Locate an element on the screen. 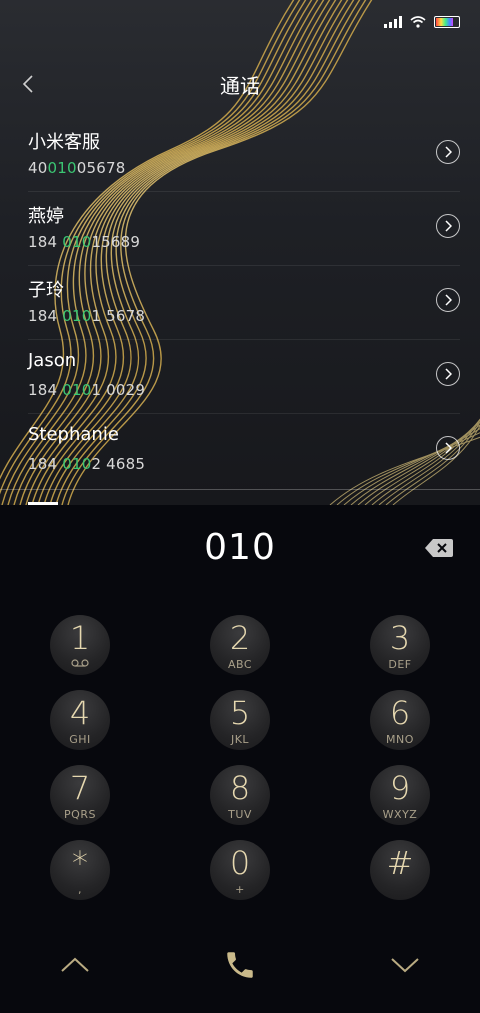 The image size is (480, 1013). list-item: 燕婷 184 01015689 is located at coordinates (244, 229).